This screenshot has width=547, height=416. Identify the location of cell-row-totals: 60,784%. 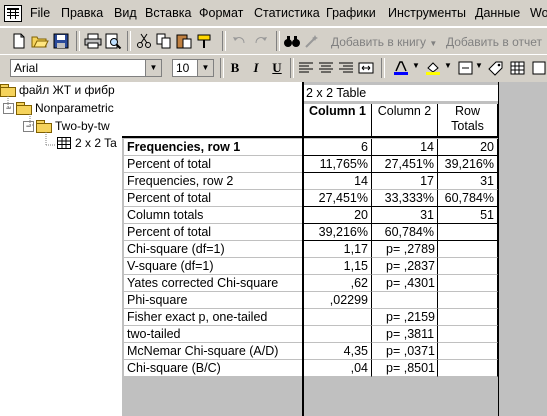
(468, 198).